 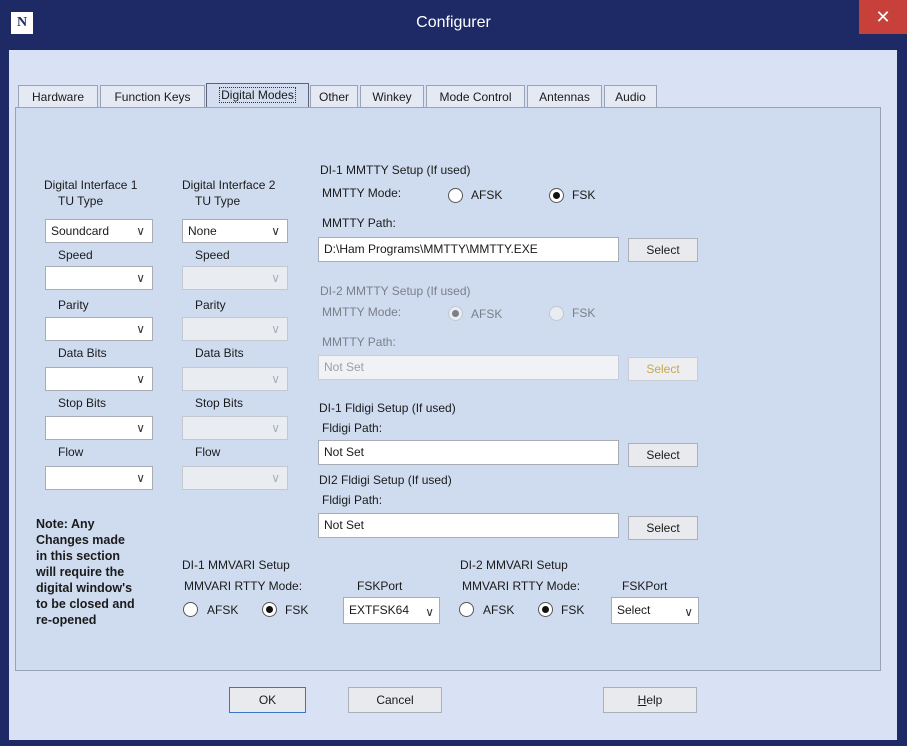 I want to click on di2-tu-value: None, so click(x=202, y=231).